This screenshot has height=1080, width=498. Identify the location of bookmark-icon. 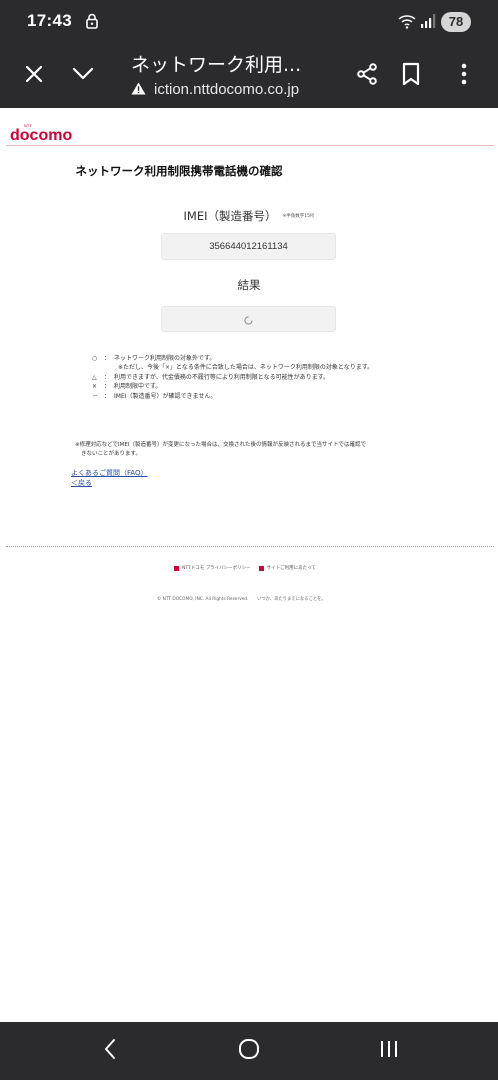
(411, 76).